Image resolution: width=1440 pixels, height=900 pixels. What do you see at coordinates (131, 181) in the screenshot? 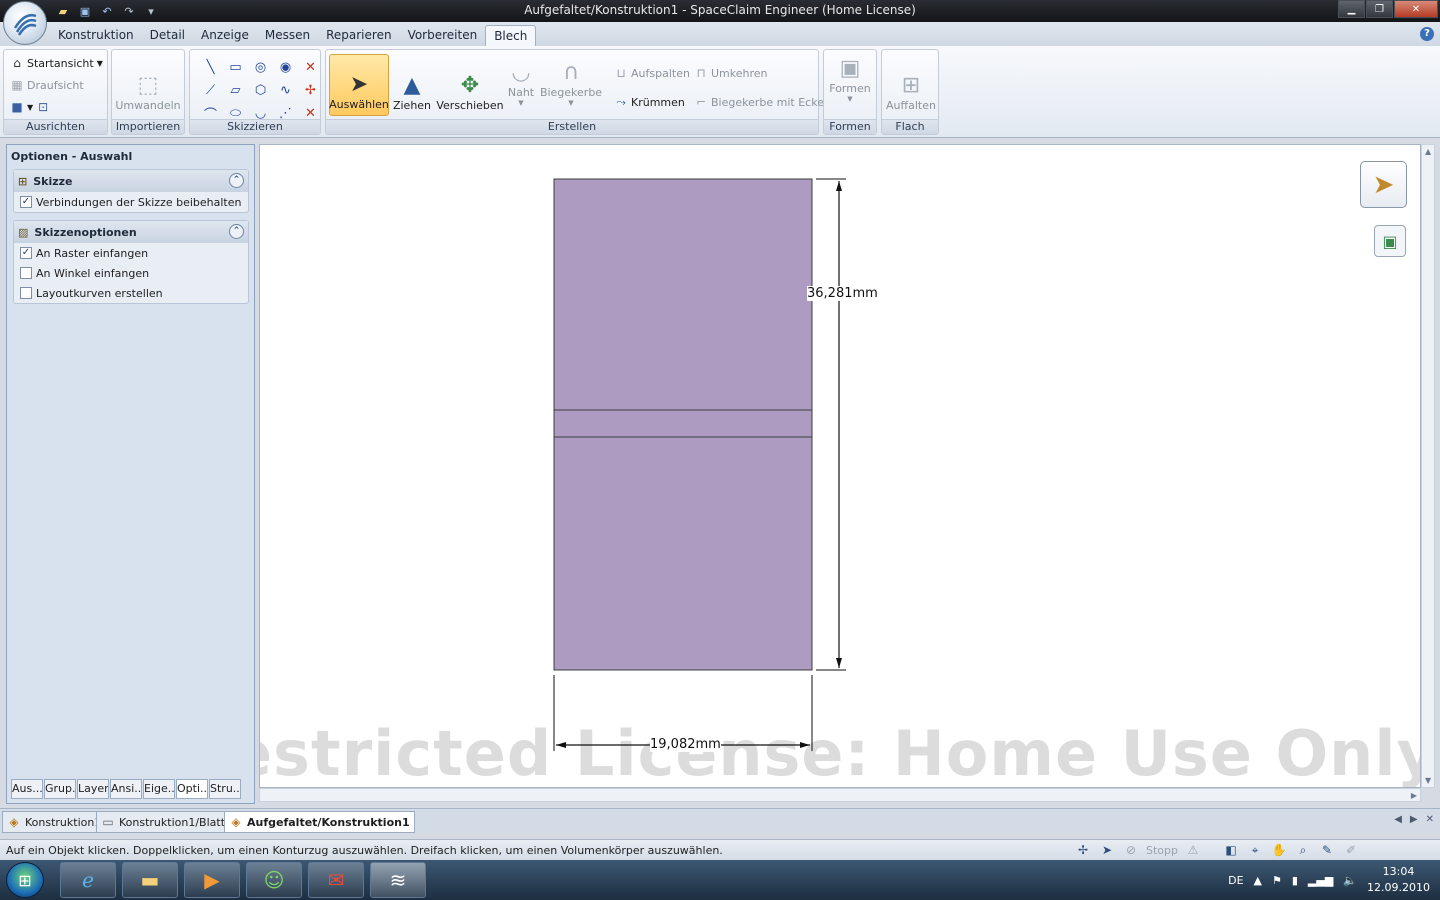
I see `section-header-skizze: ⊞ Skizze ⌃` at bounding box center [131, 181].